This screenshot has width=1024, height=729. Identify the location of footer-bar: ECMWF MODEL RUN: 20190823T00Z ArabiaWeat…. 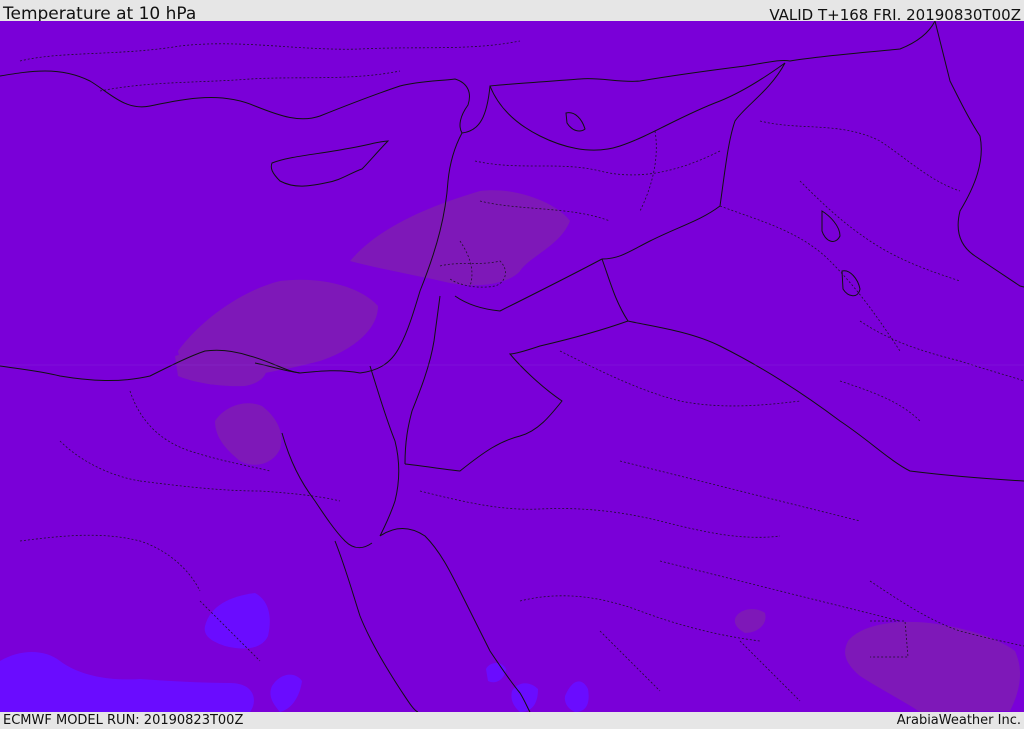
(512, 720).